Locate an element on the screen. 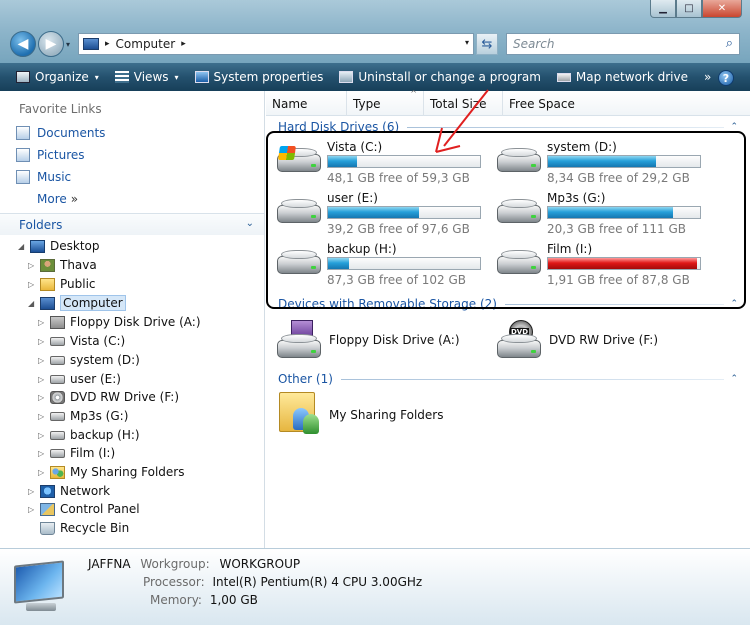 The image size is (750, 625). minimize-button: ▁ is located at coordinates (663, 9).